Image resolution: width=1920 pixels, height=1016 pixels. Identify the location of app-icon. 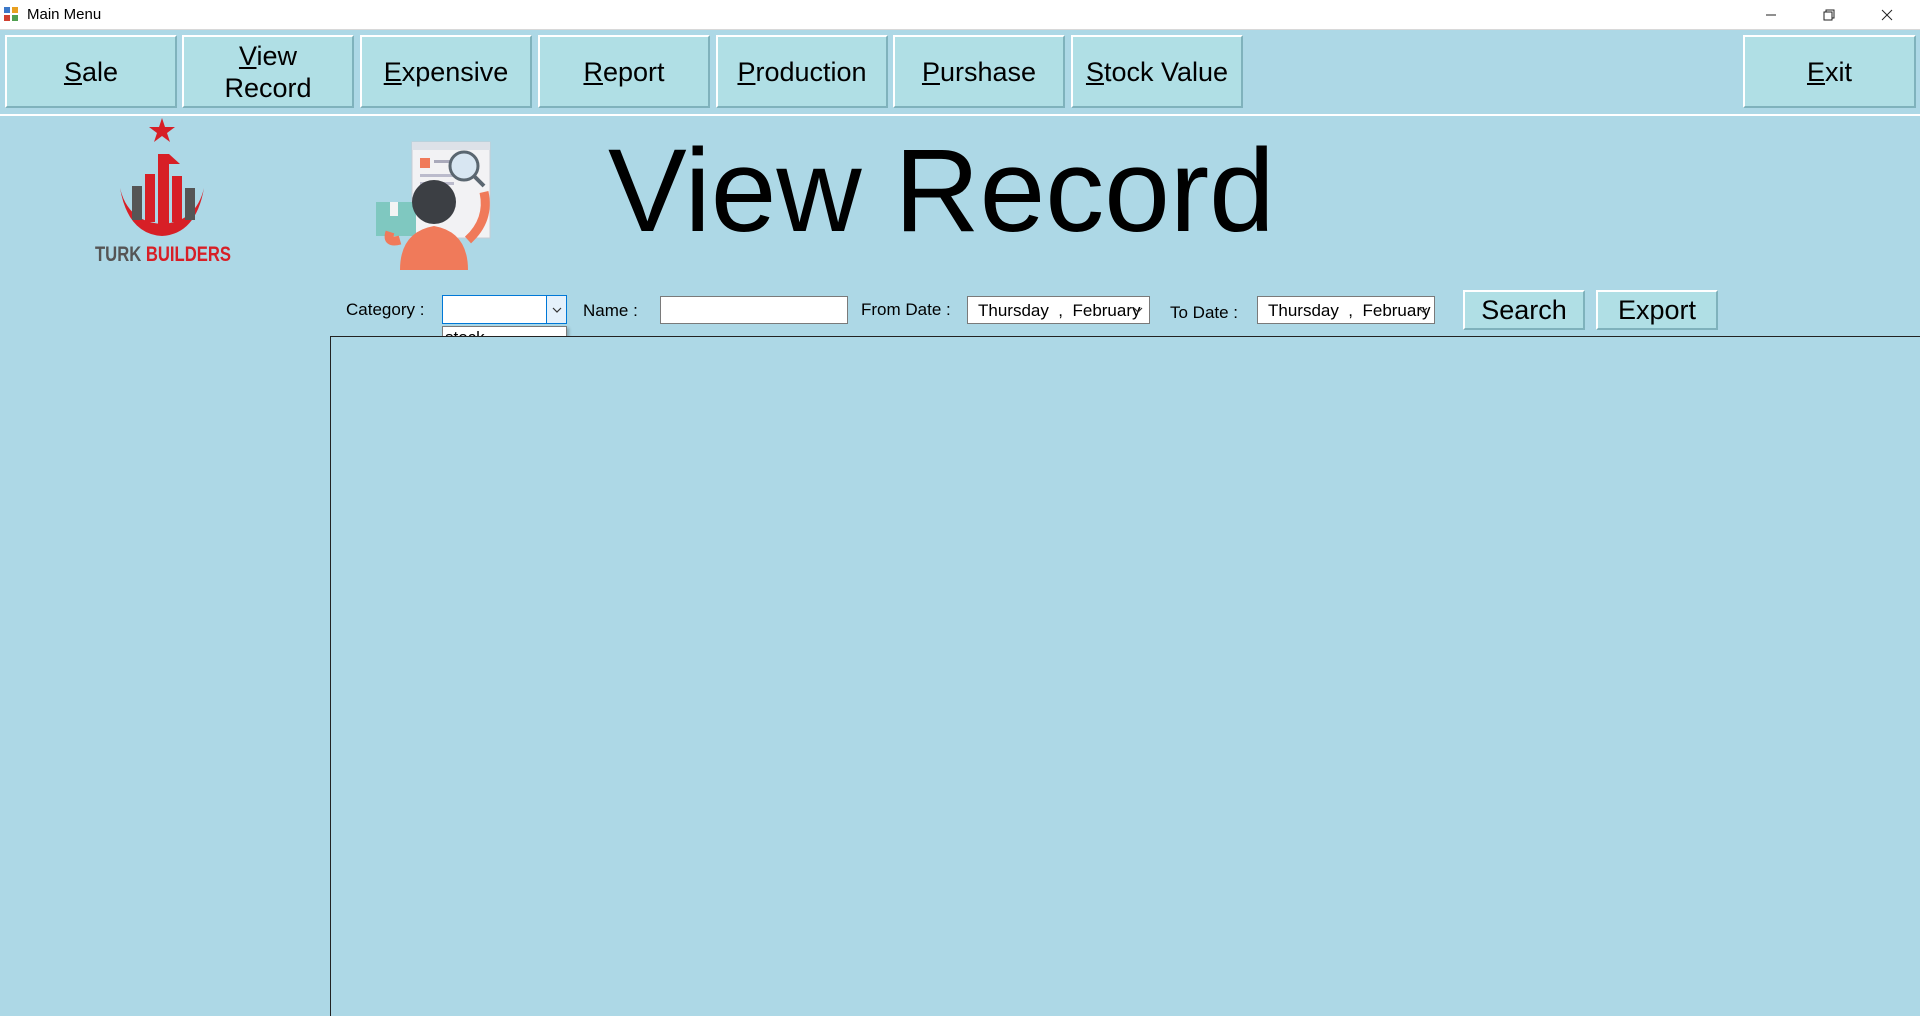
(11, 14).